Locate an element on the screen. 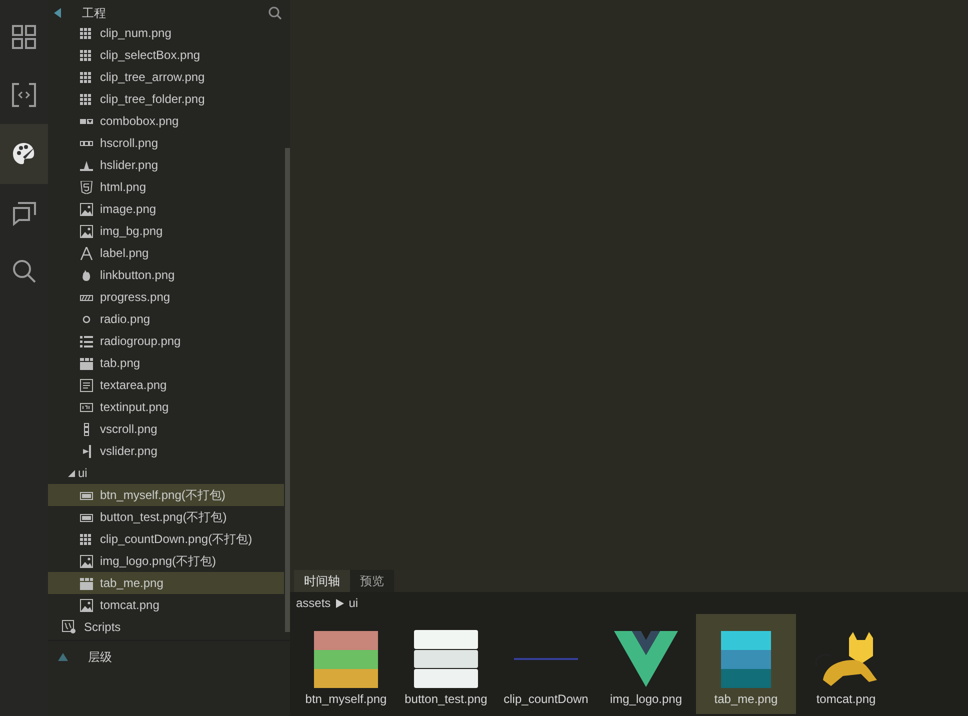  asset-label: clip_countDown is located at coordinates (546, 699).